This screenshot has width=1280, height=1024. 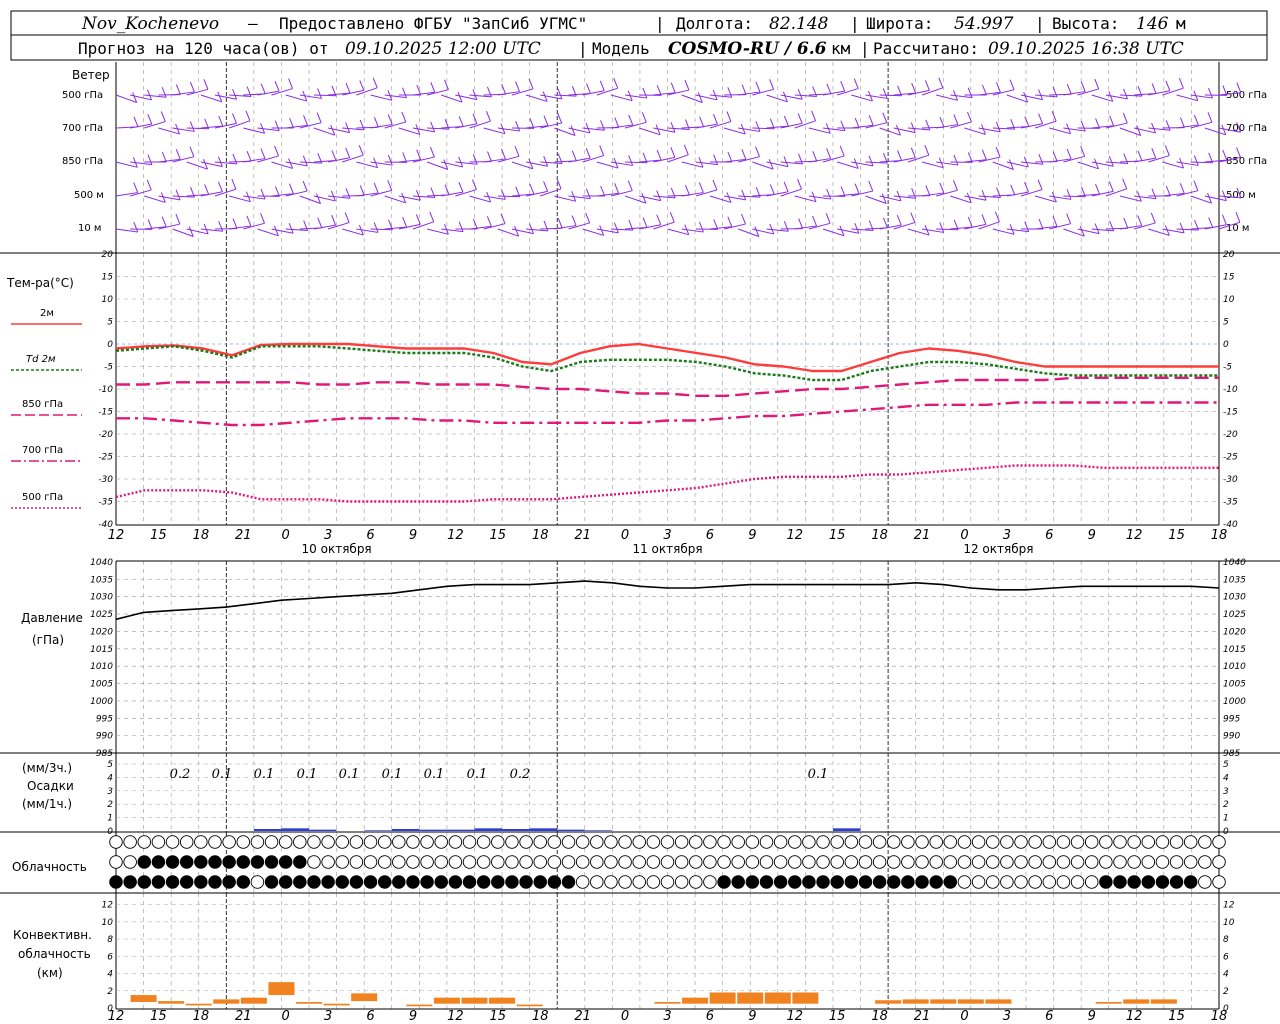 What do you see at coordinates (108, 255) in the screenshot?
I see `temp-tick-left: 20` at bounding box center [108, 255].